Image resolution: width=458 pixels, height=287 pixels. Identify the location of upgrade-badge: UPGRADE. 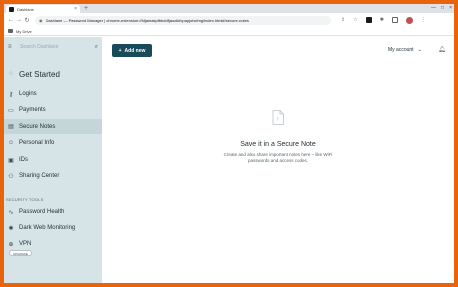
(20, 253).